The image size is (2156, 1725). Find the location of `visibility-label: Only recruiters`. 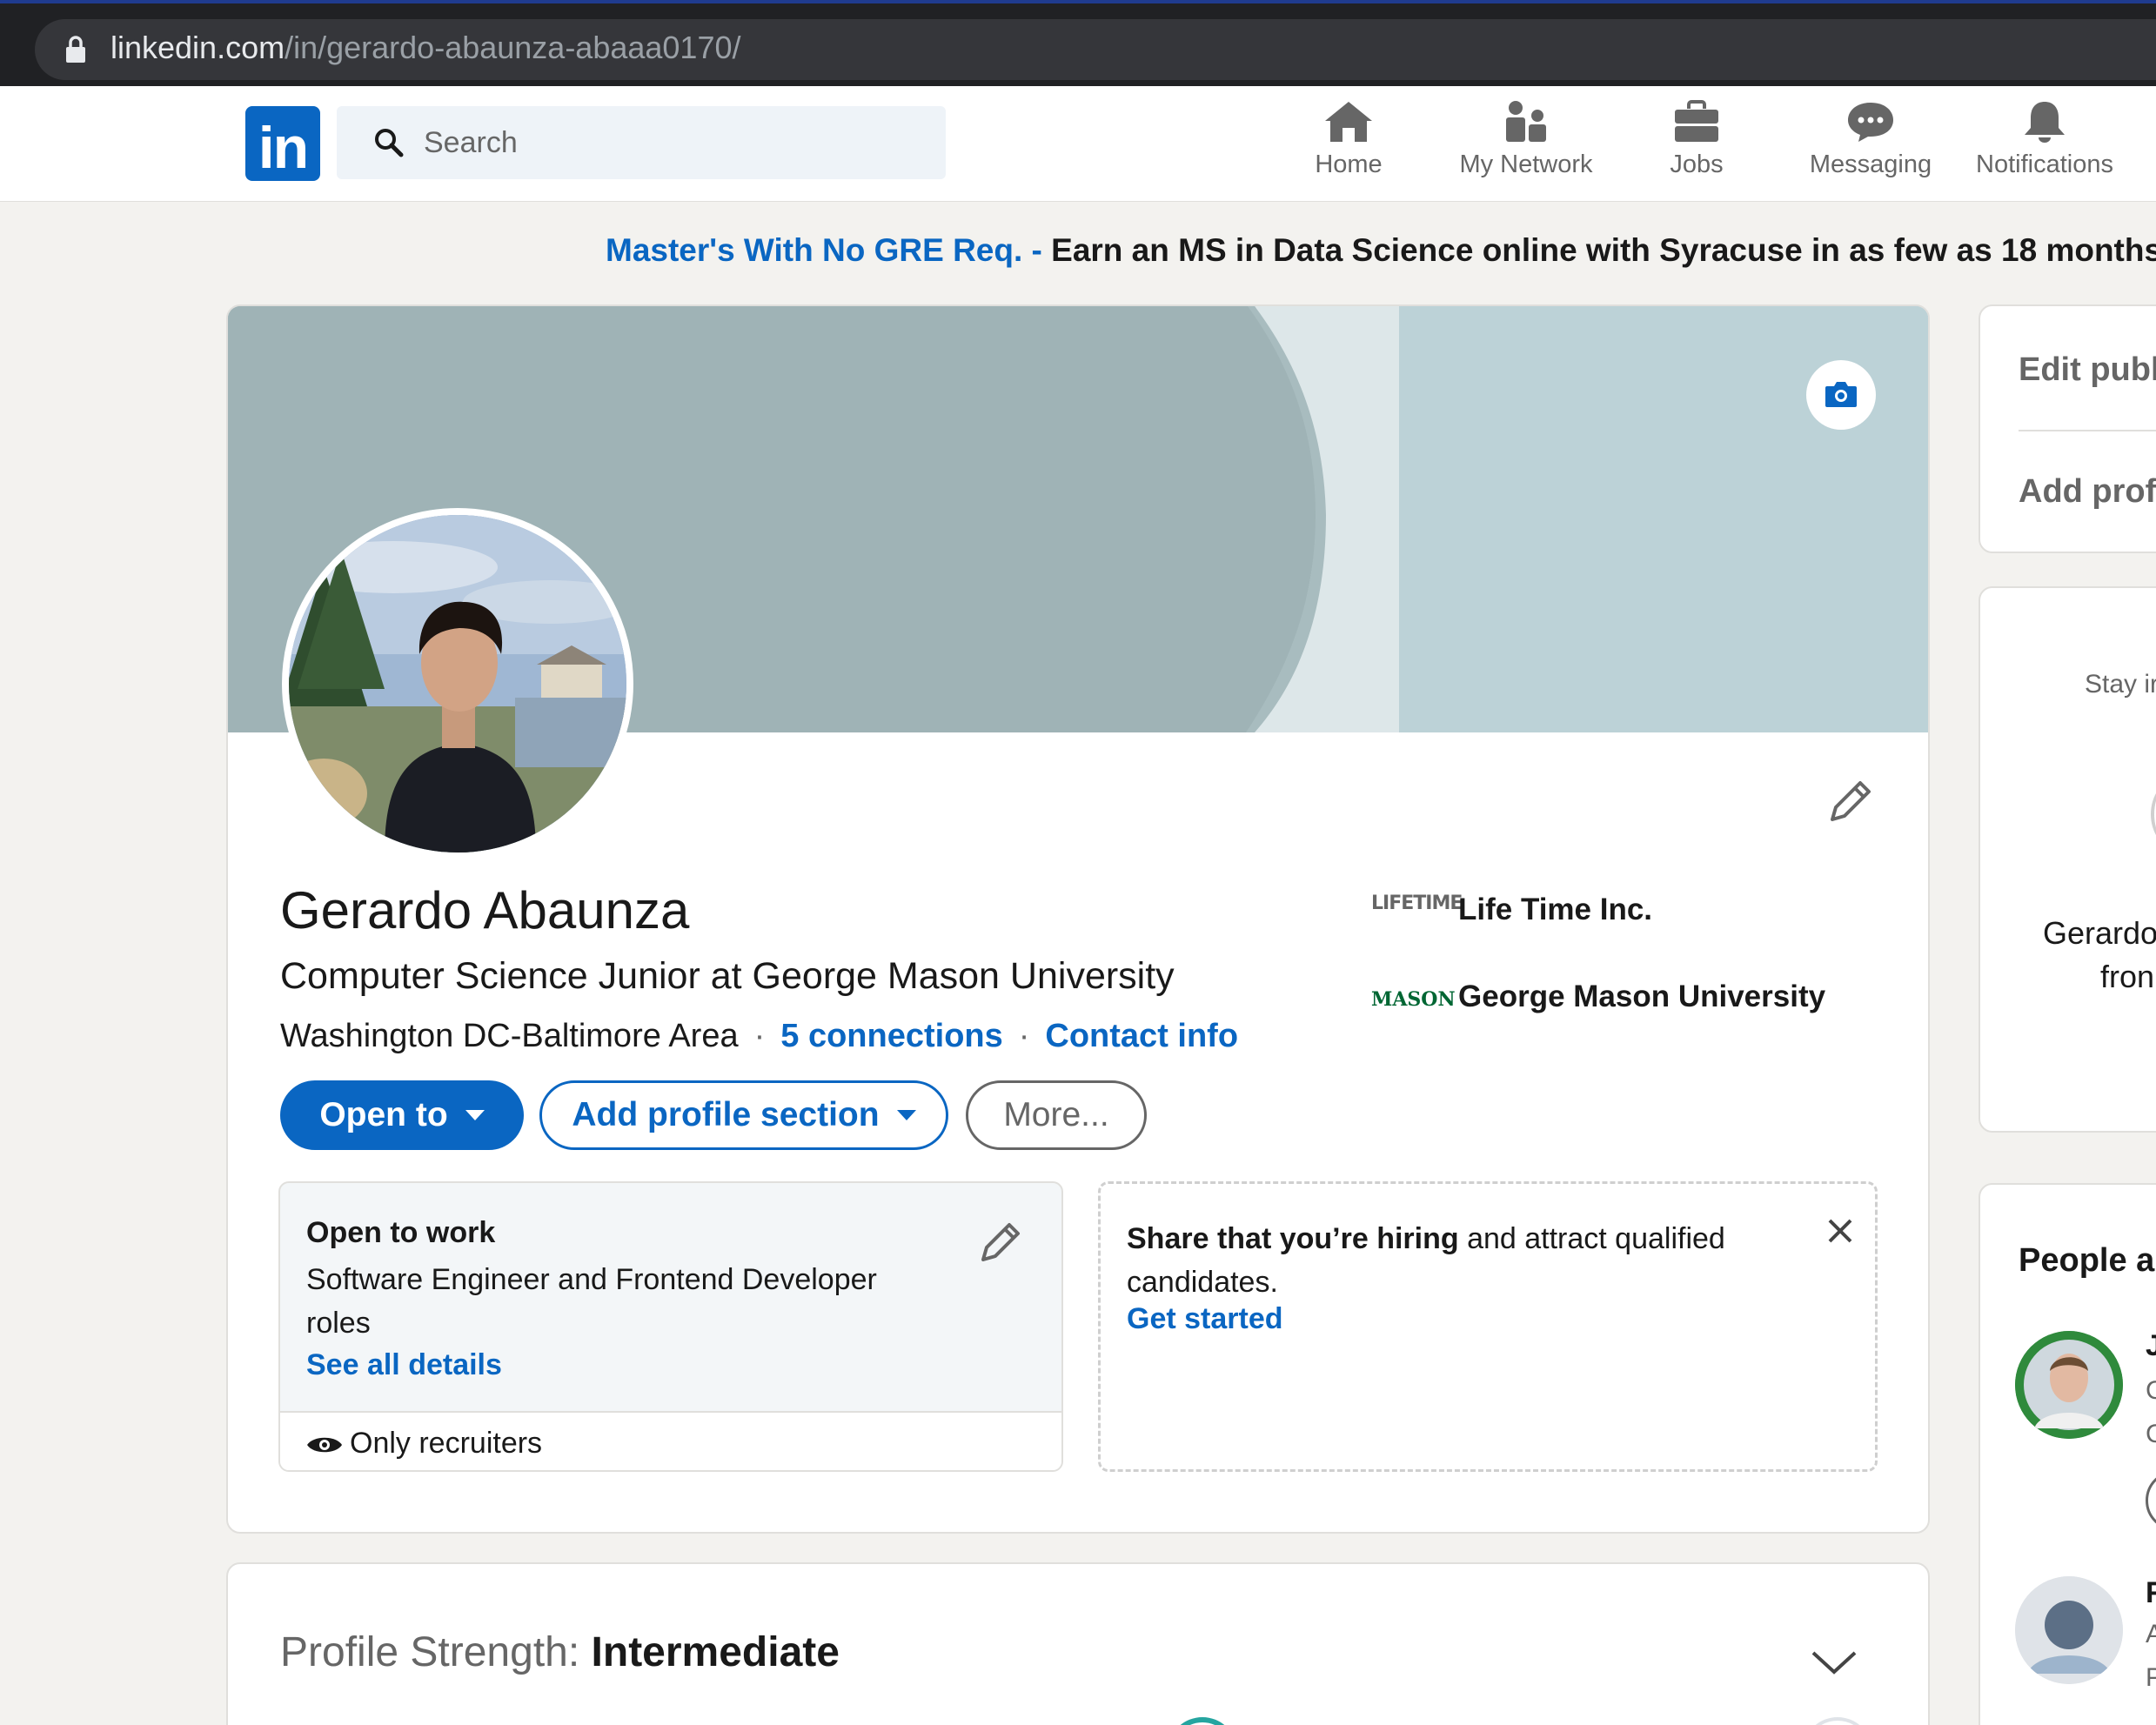

visibility-label: Only recruiters is located at coordinates (446, 1443).